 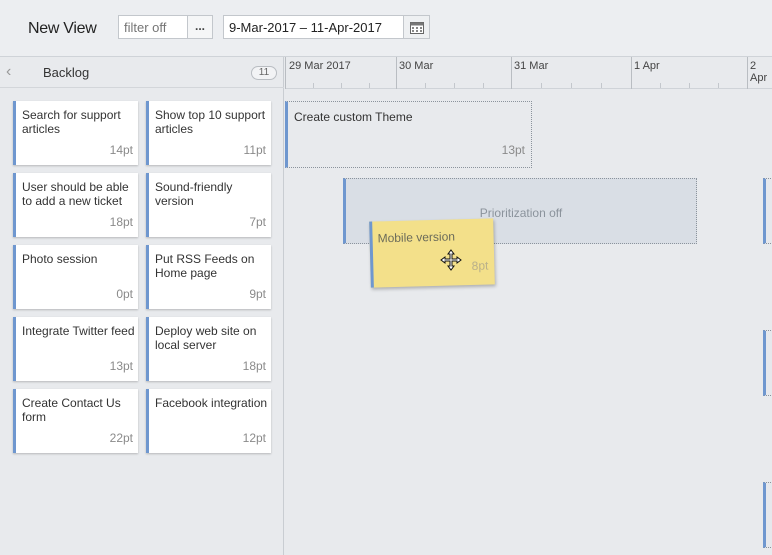 What do you see at coordinates (153, 27) in the screenshot?
I see `filter-input` at bounding box center [153, 27].